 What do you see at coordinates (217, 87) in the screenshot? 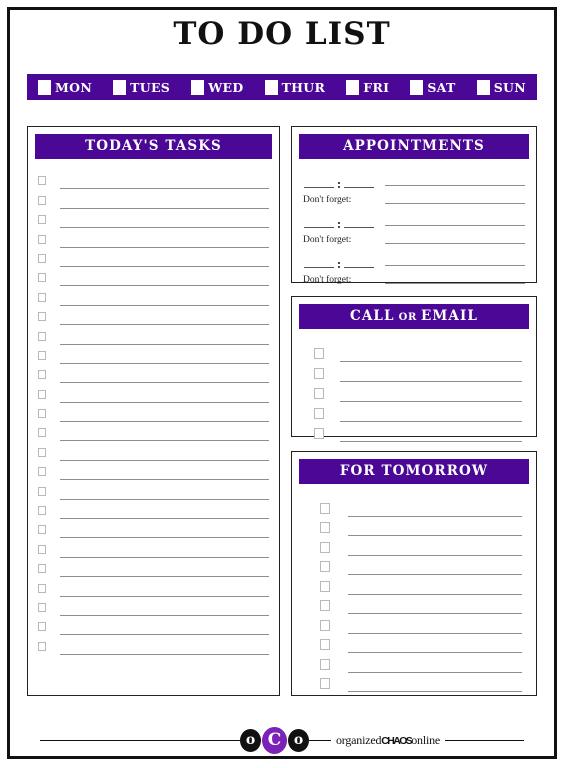
I see `weekday-wed: WED` at bounding box center [217, 87].